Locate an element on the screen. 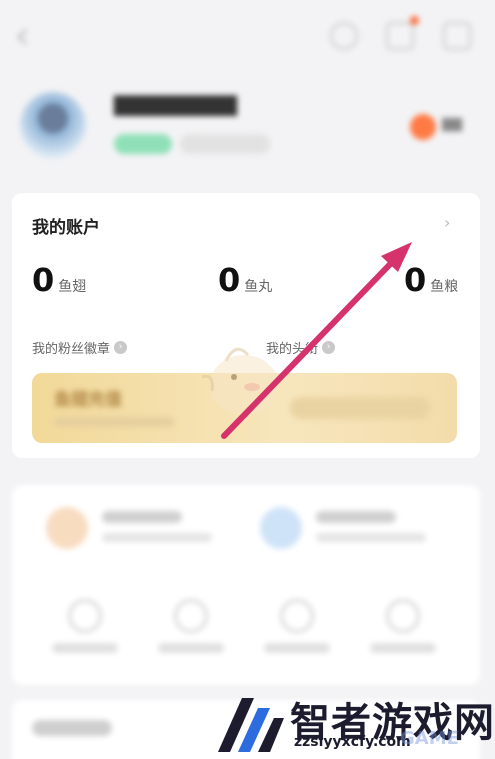  fan-badge-label: 我的粉丝徽章 is located at coordinates (71, 349).